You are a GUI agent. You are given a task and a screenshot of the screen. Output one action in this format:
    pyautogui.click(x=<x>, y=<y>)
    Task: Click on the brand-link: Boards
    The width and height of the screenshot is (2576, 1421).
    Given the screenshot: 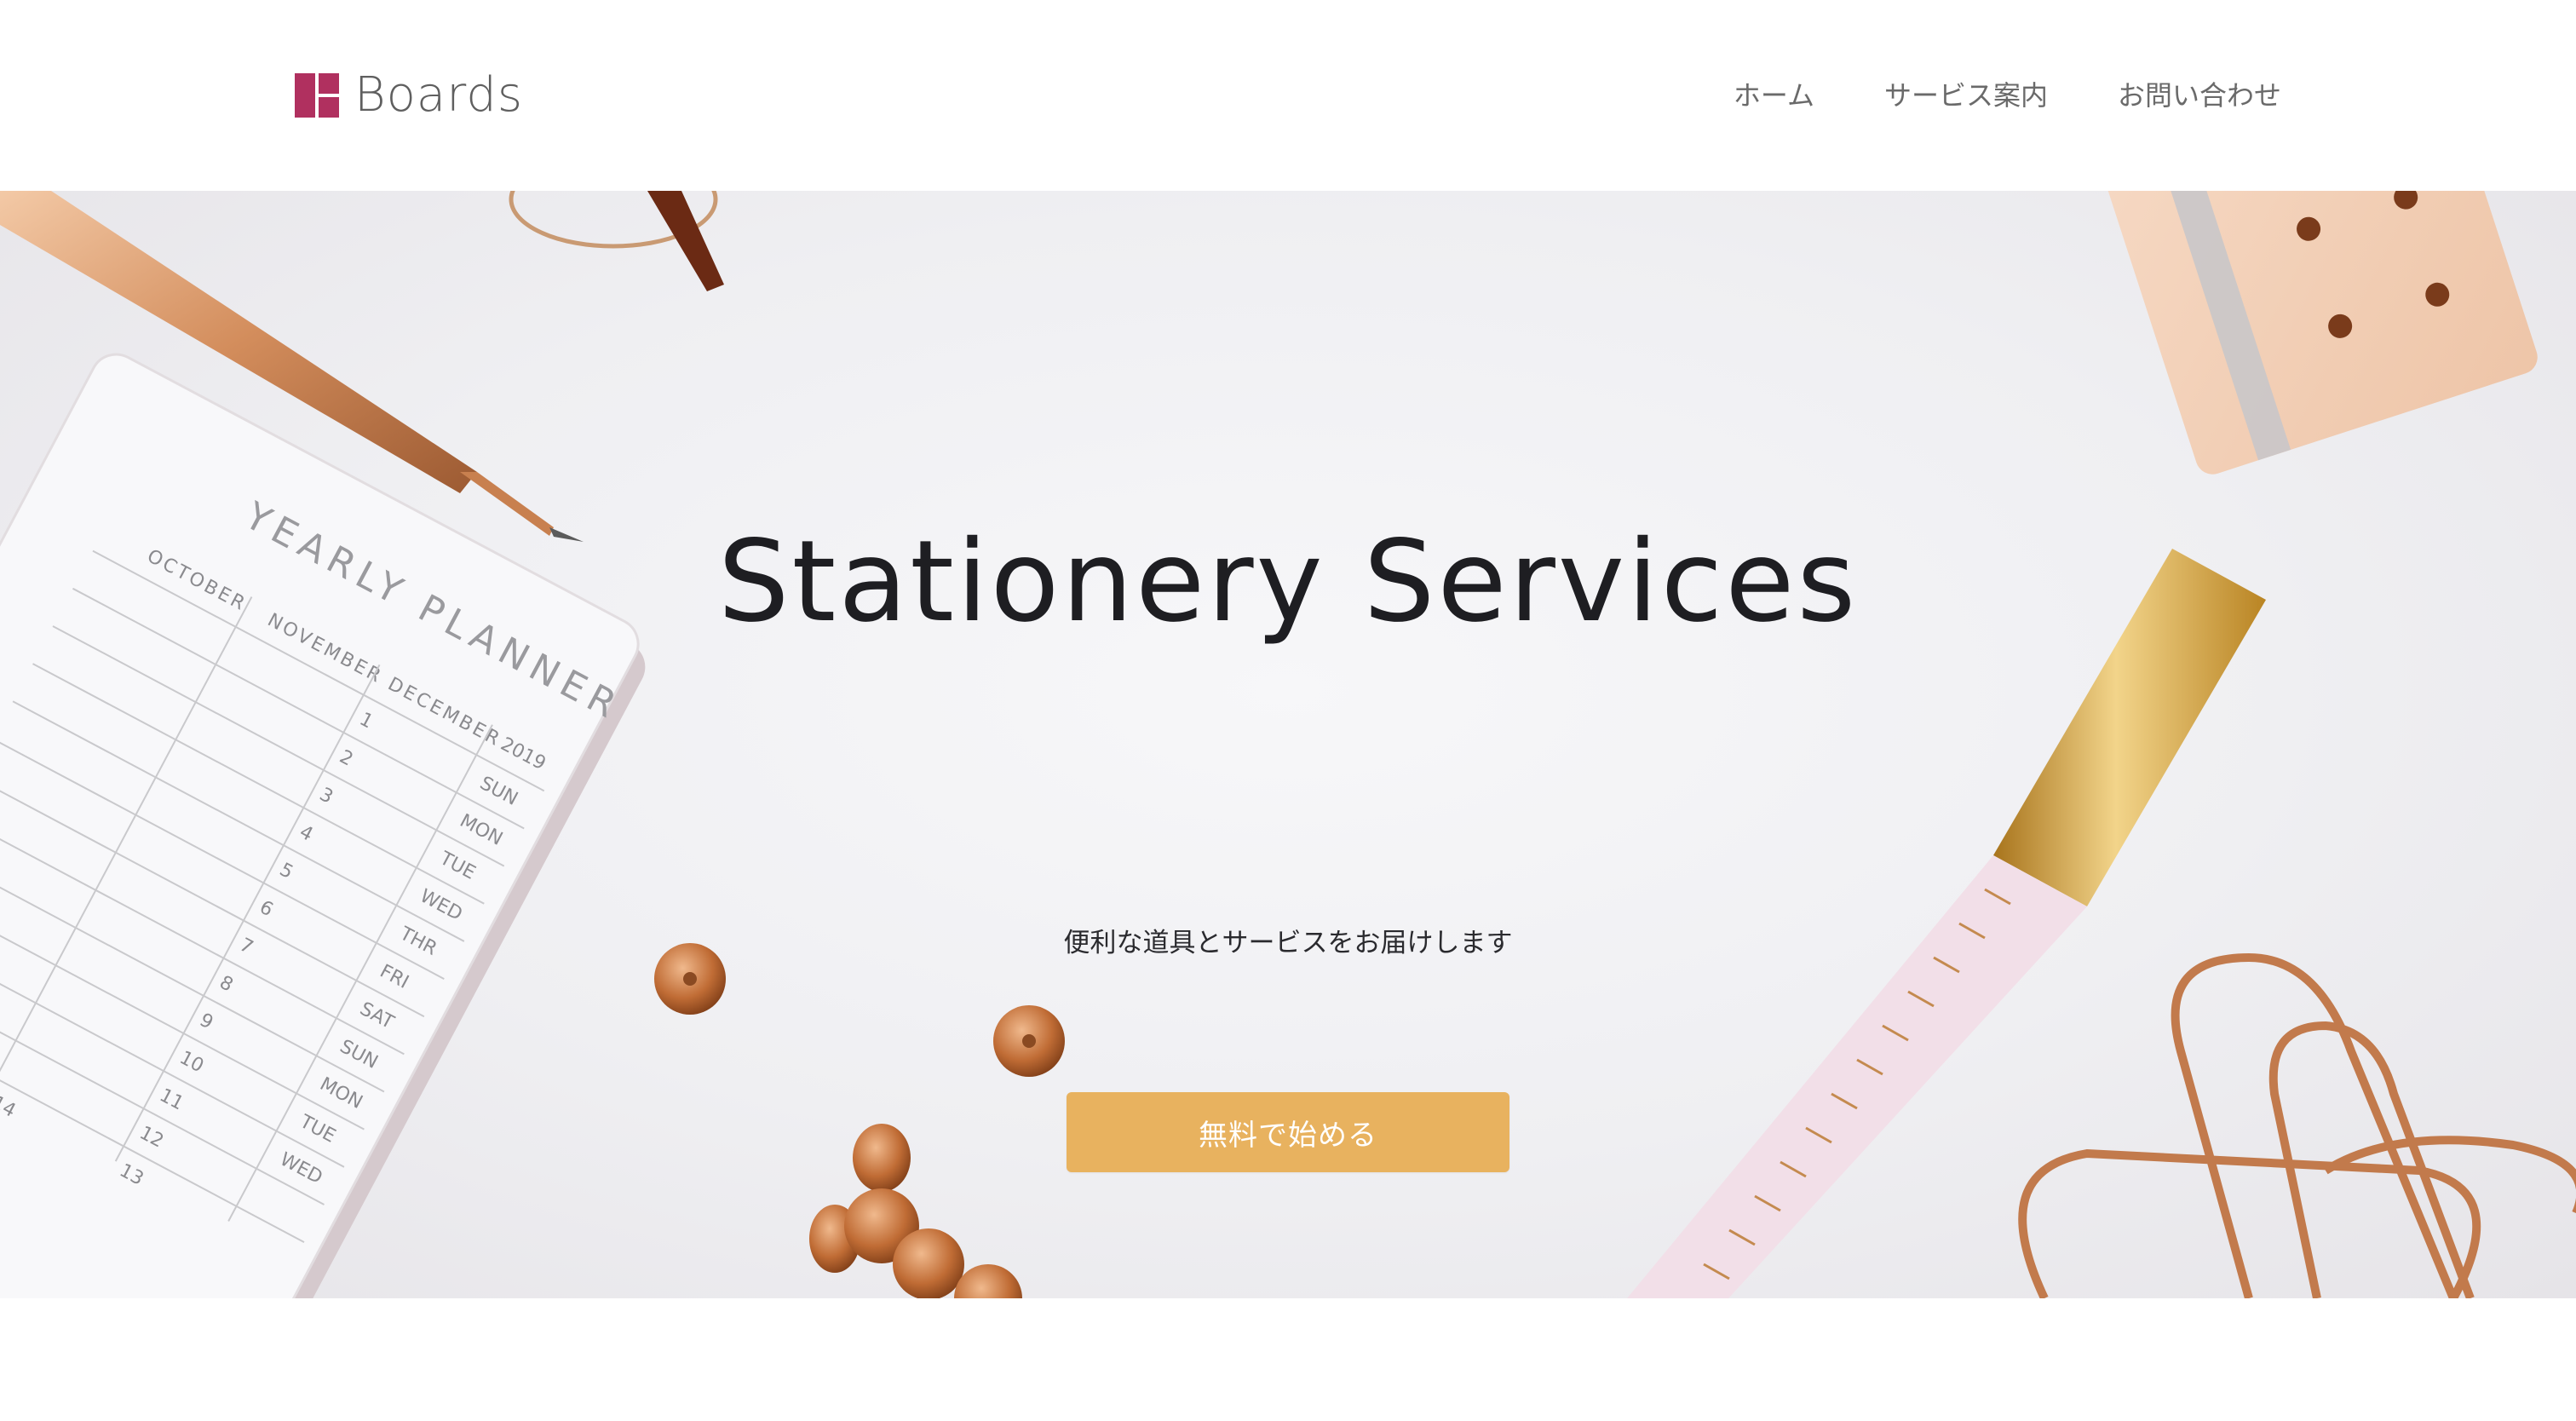 What is the action you would take?
    pyautogui.click(x=409, y=96)
    